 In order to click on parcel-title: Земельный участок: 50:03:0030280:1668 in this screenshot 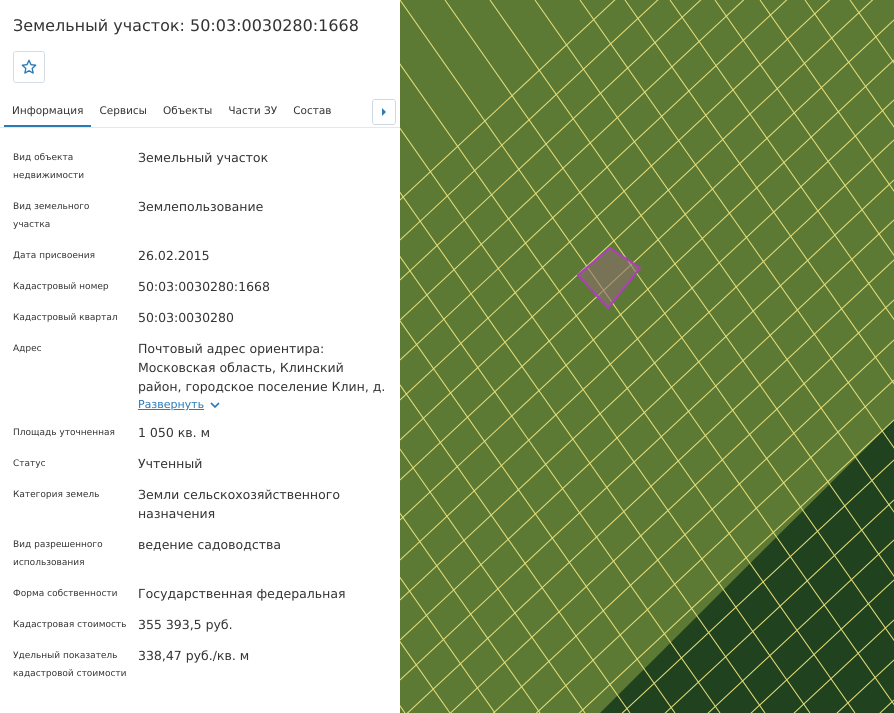, I will do `click(186, 25)`.